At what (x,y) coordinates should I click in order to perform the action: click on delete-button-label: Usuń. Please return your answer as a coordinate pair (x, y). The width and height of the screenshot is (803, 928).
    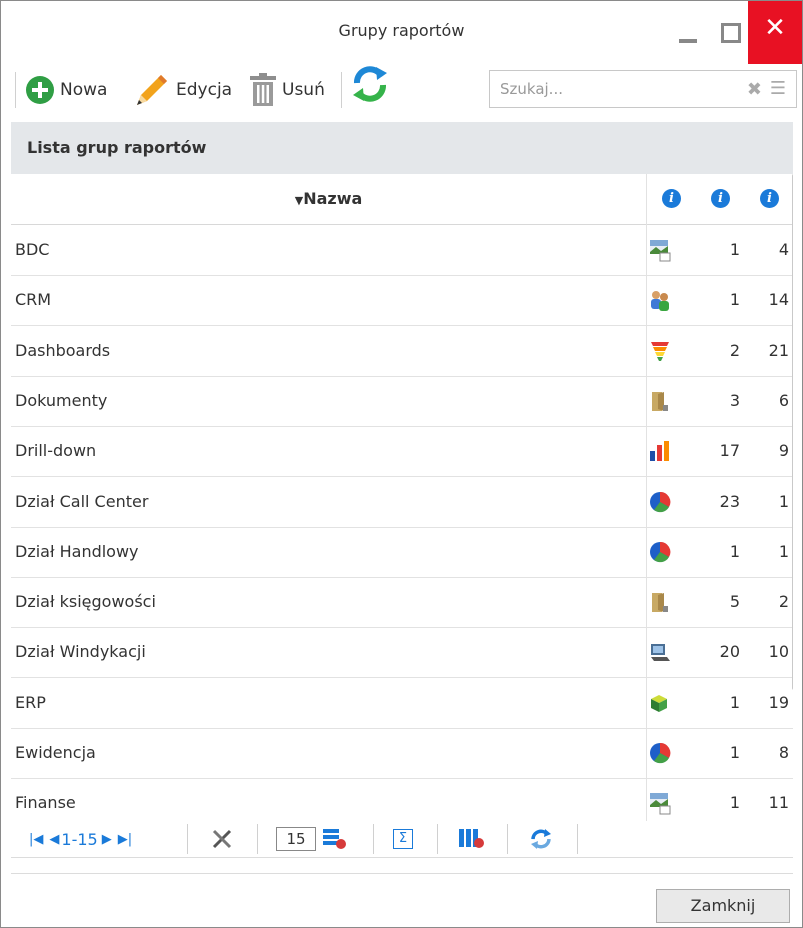
    Looking at the image, I should click on (303, 90).